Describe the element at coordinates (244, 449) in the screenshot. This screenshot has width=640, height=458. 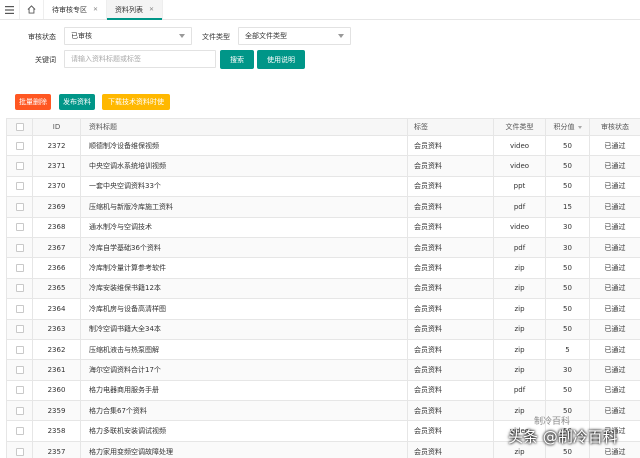
I see `row-title: 格力家用变频空调故障处理` at that location.